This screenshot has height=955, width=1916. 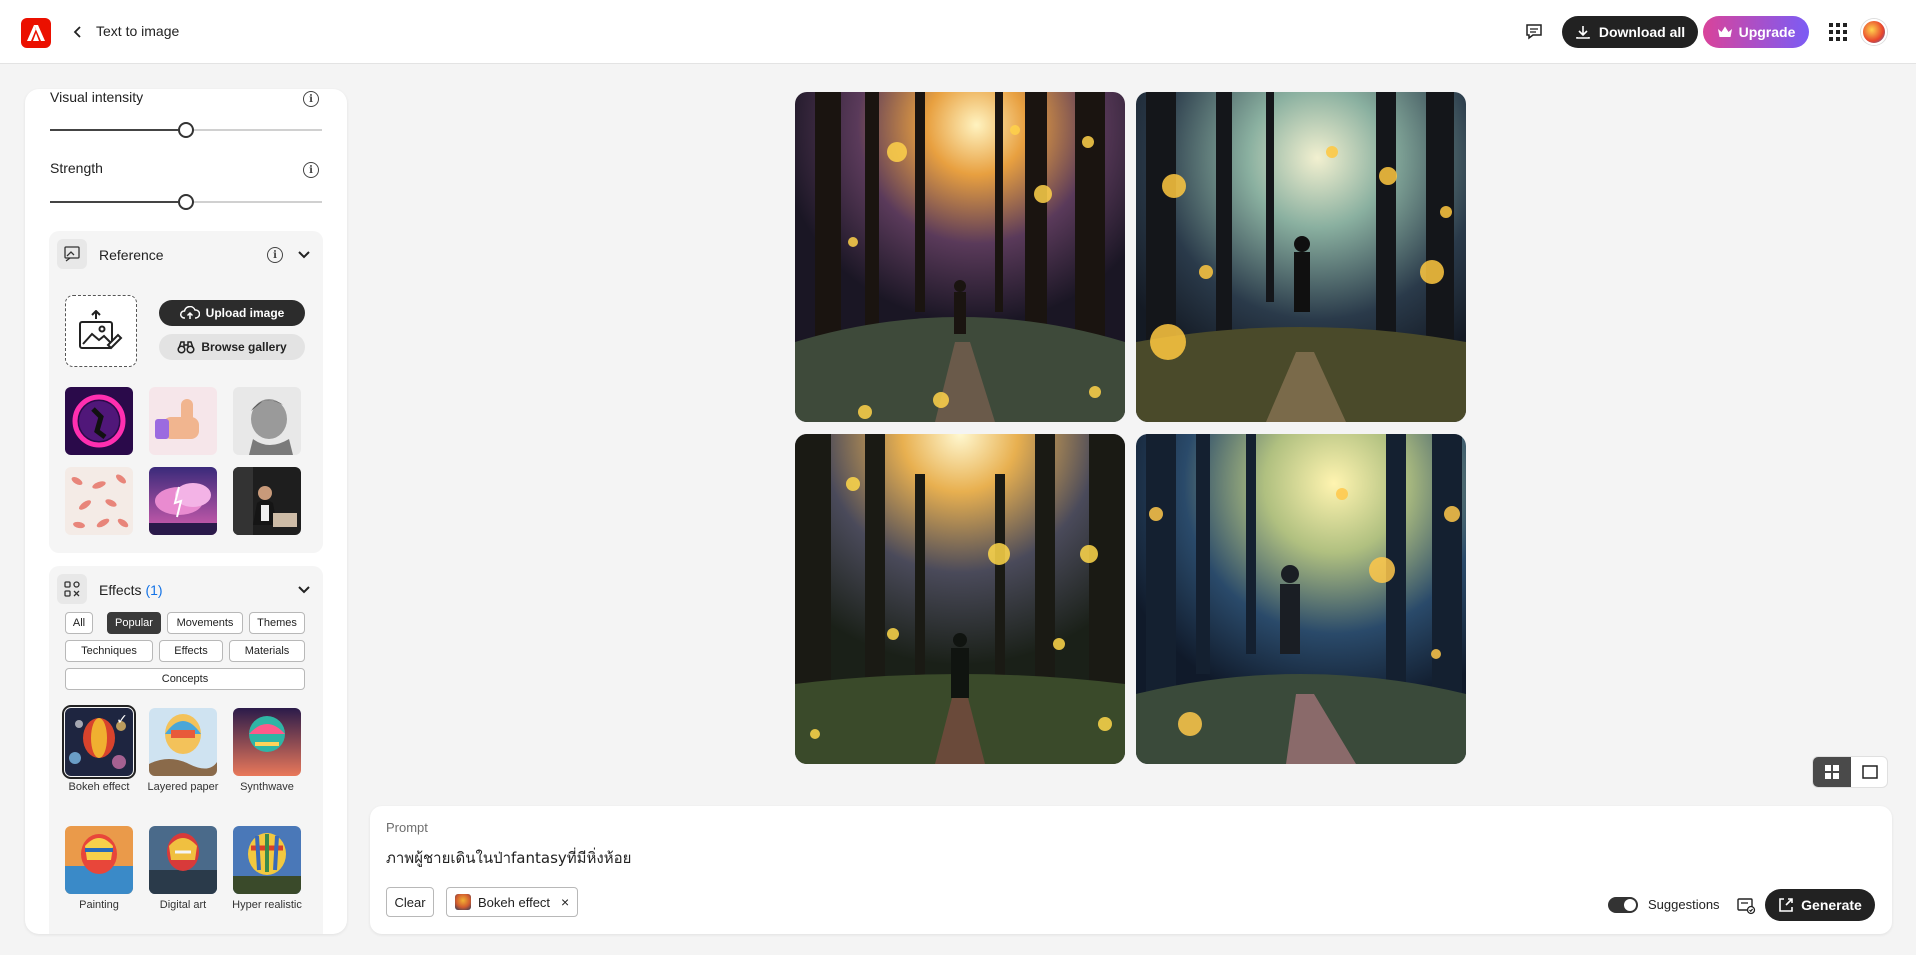 What do you see at coordinates (277, 623) in the screenshot?
I see `filter-chip-themes: Themes` at bounding box center [277, 623].